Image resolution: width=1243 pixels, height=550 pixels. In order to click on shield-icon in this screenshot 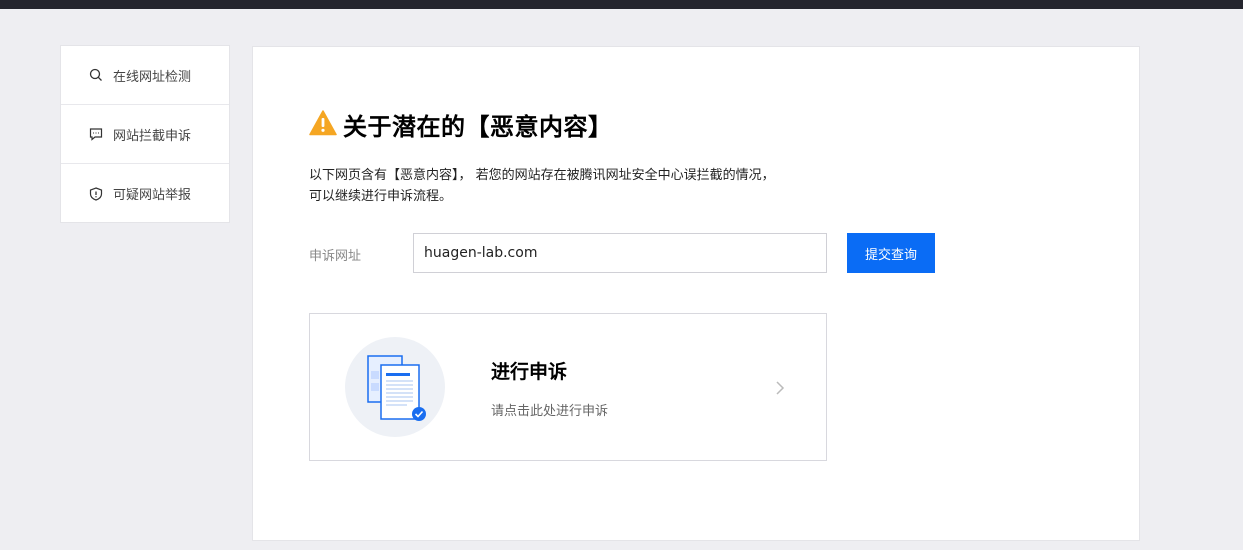, I will do `click(96, 194)`.